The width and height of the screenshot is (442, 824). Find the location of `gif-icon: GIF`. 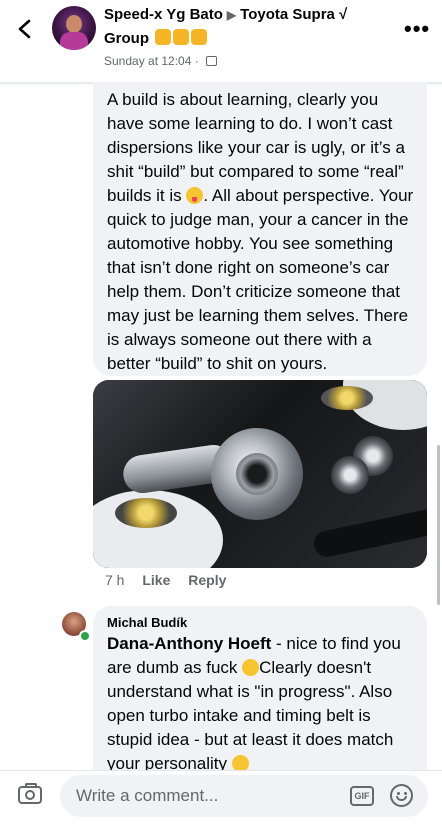

gif-icon: GIF is located at coordinates (362, 796).